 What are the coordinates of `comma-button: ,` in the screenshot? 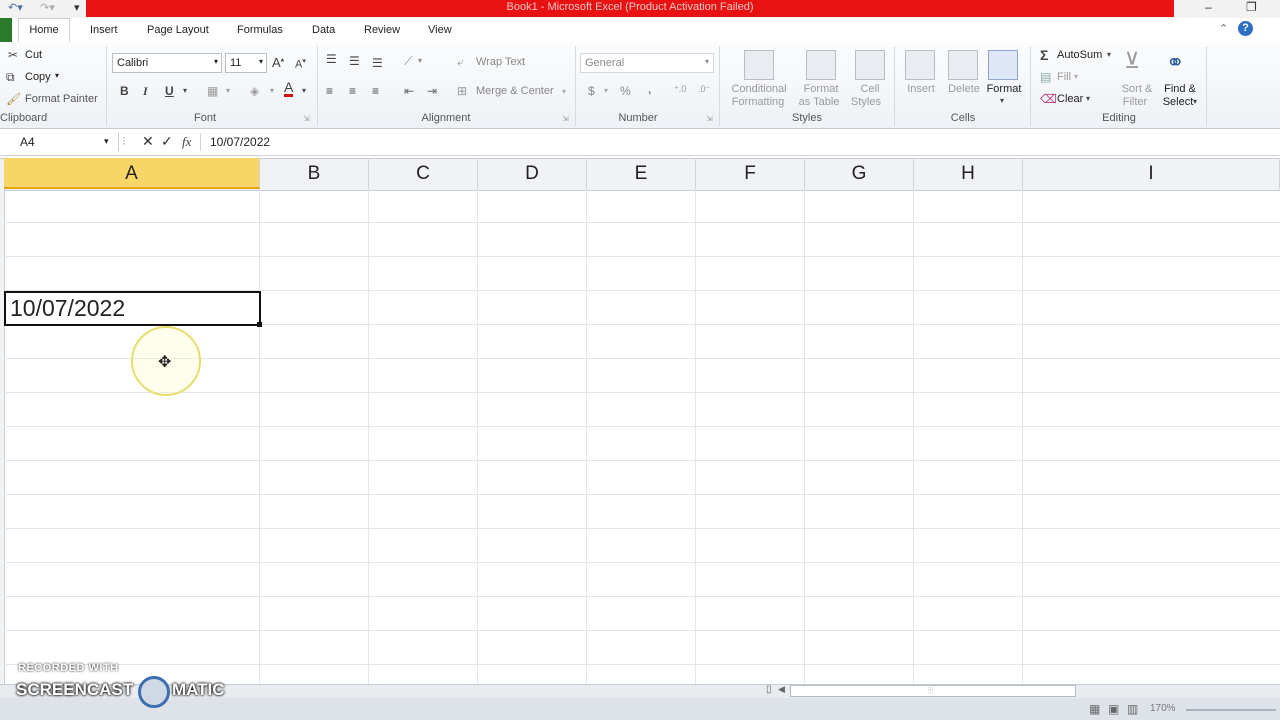 It's located at (649, 89).